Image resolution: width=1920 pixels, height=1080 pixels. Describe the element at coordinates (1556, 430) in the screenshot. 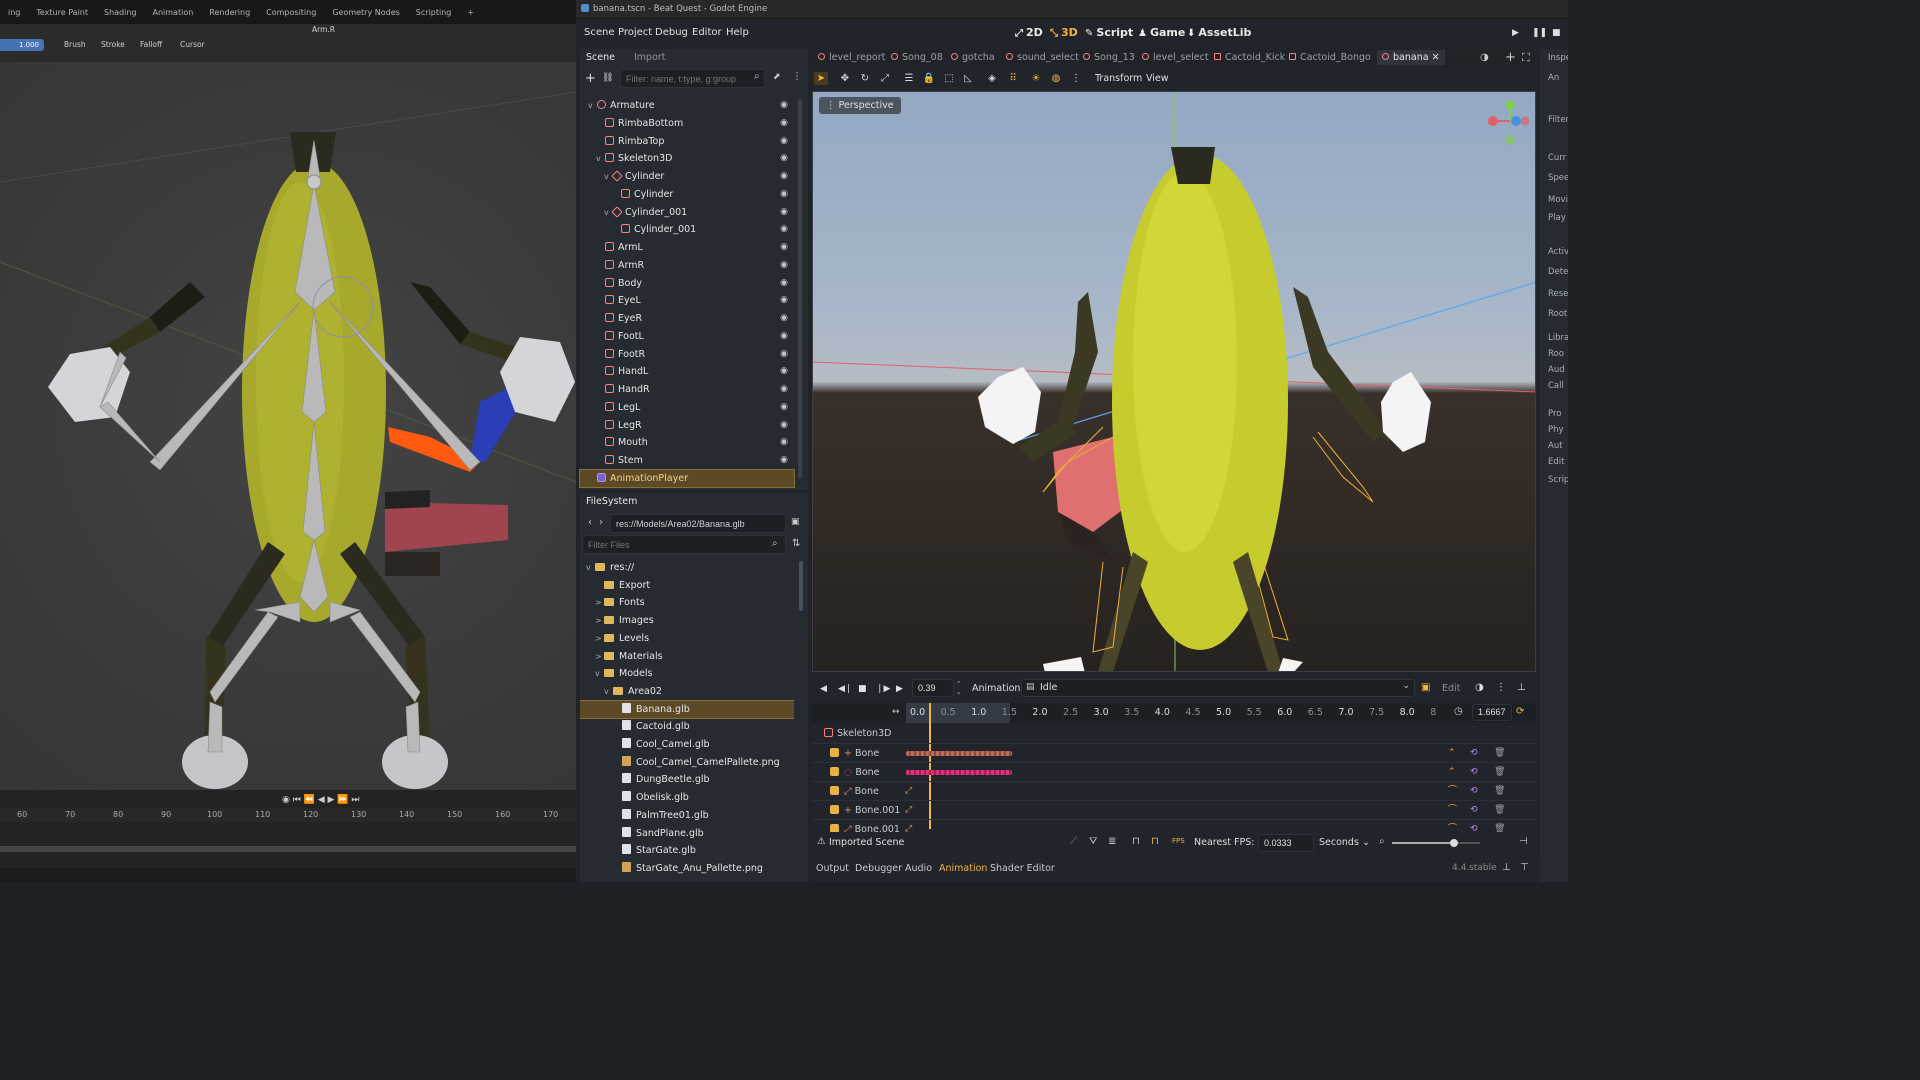

I see `inspector-property-label: Phy` at that location.